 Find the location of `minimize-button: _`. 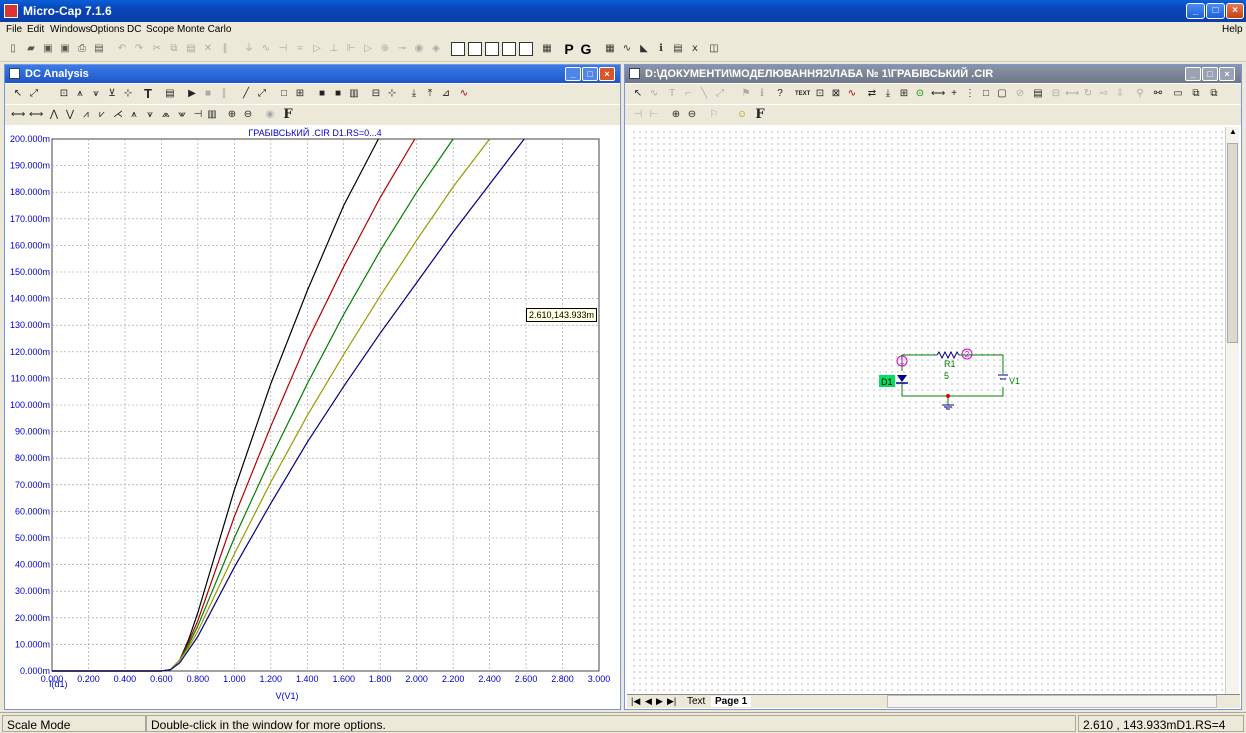

minimize-button: _ is located at coordinates (1195, 11).